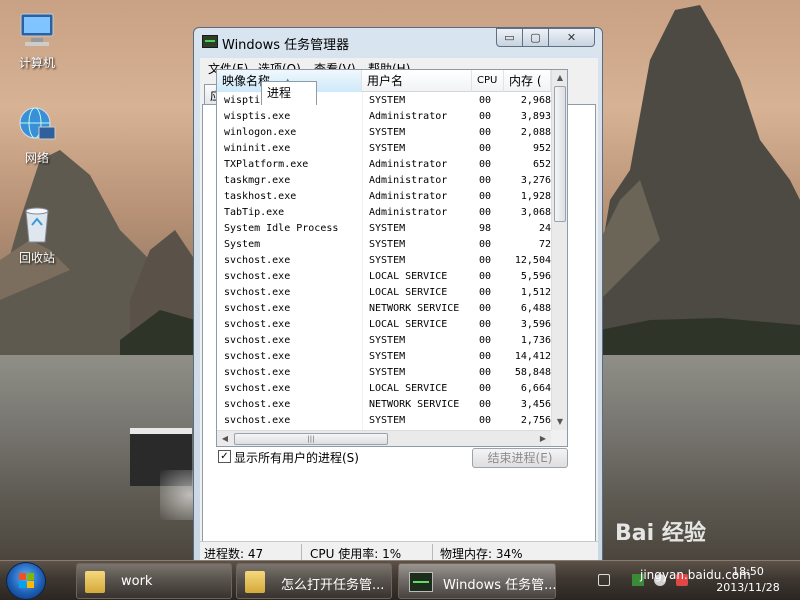  Describe the element at coordinates (384, 390) in the screenshot. I see `process-row: svchost.exe LOCAL SERVICE 00 6,664` at that location.